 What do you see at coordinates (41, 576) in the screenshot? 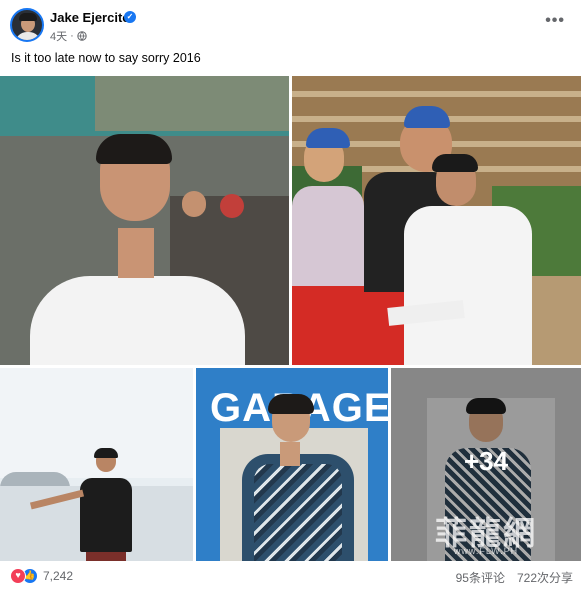
I see `reactions-summary: ♥ 👍 7,242` at bounding box center [41, 576].